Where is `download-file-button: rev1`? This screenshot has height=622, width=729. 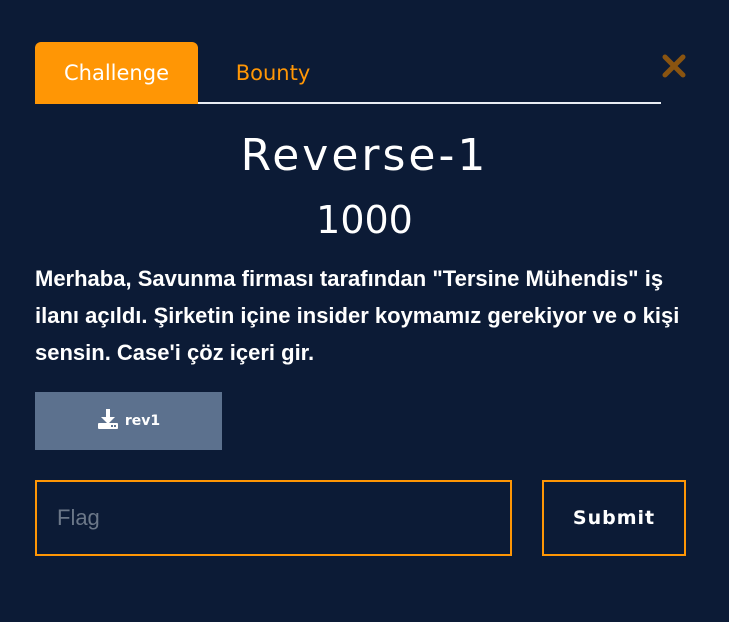
download-file-button: rev1 is located at coordinates (128, 421).